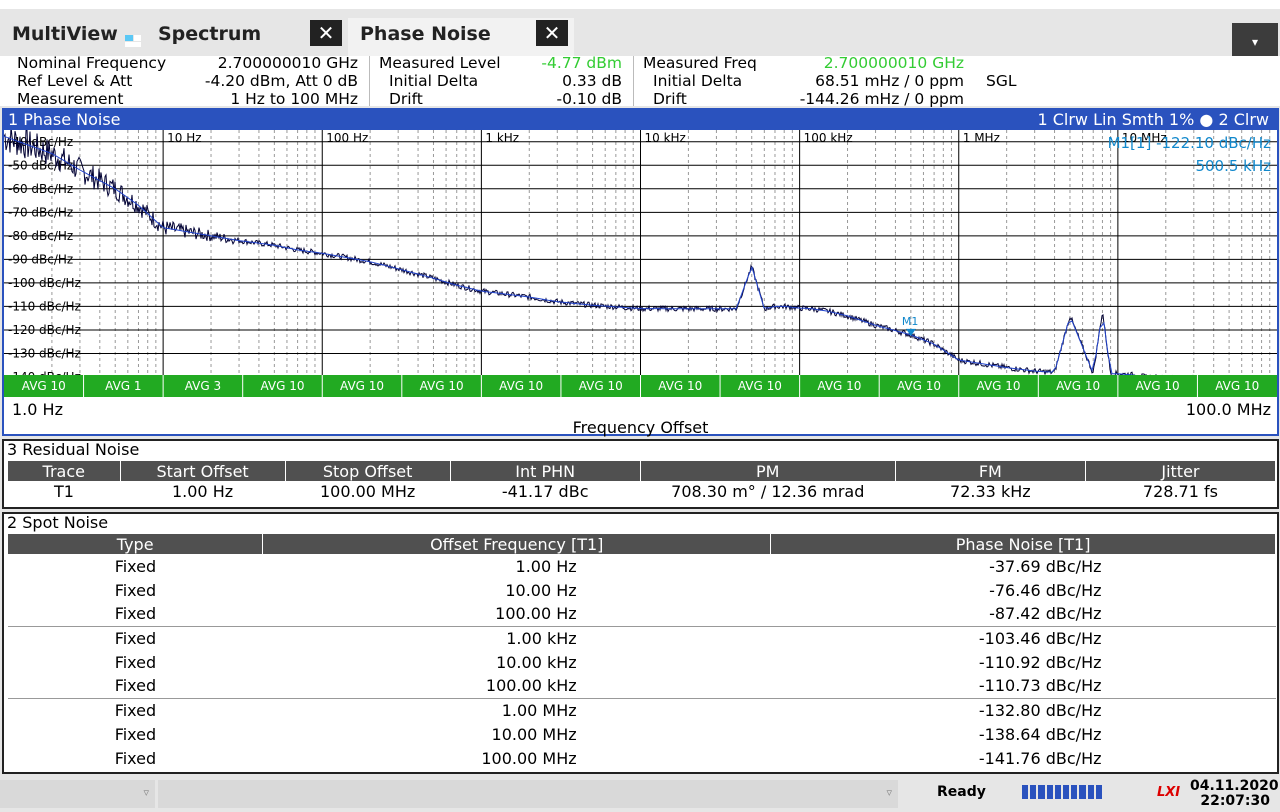  Describe the element at coordinates (531, 686) in the screenshot. I see `table-cell: 100.00 kHz` at that location.